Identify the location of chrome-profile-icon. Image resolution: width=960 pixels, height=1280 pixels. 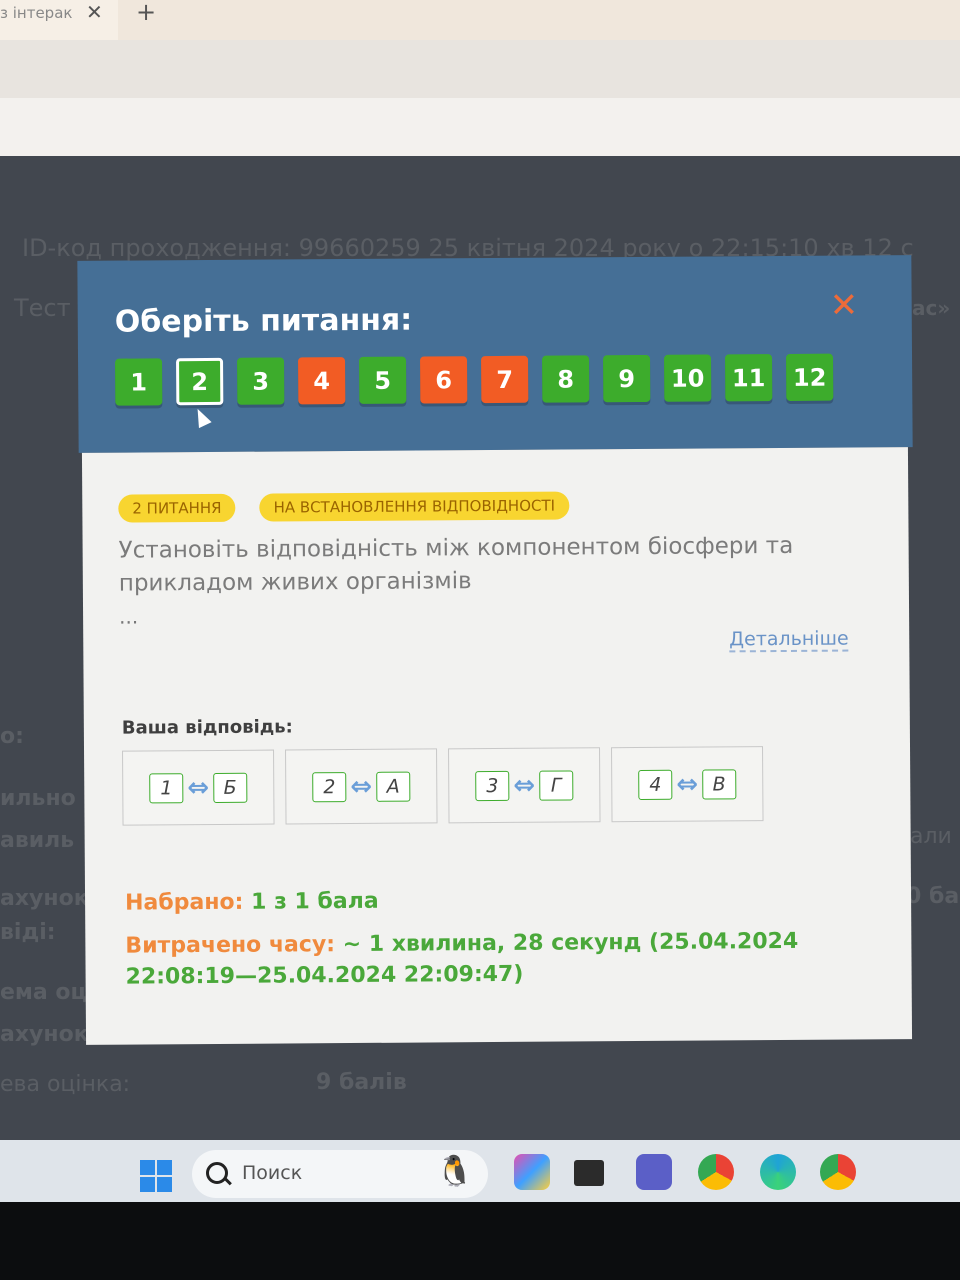
(716, 1172).